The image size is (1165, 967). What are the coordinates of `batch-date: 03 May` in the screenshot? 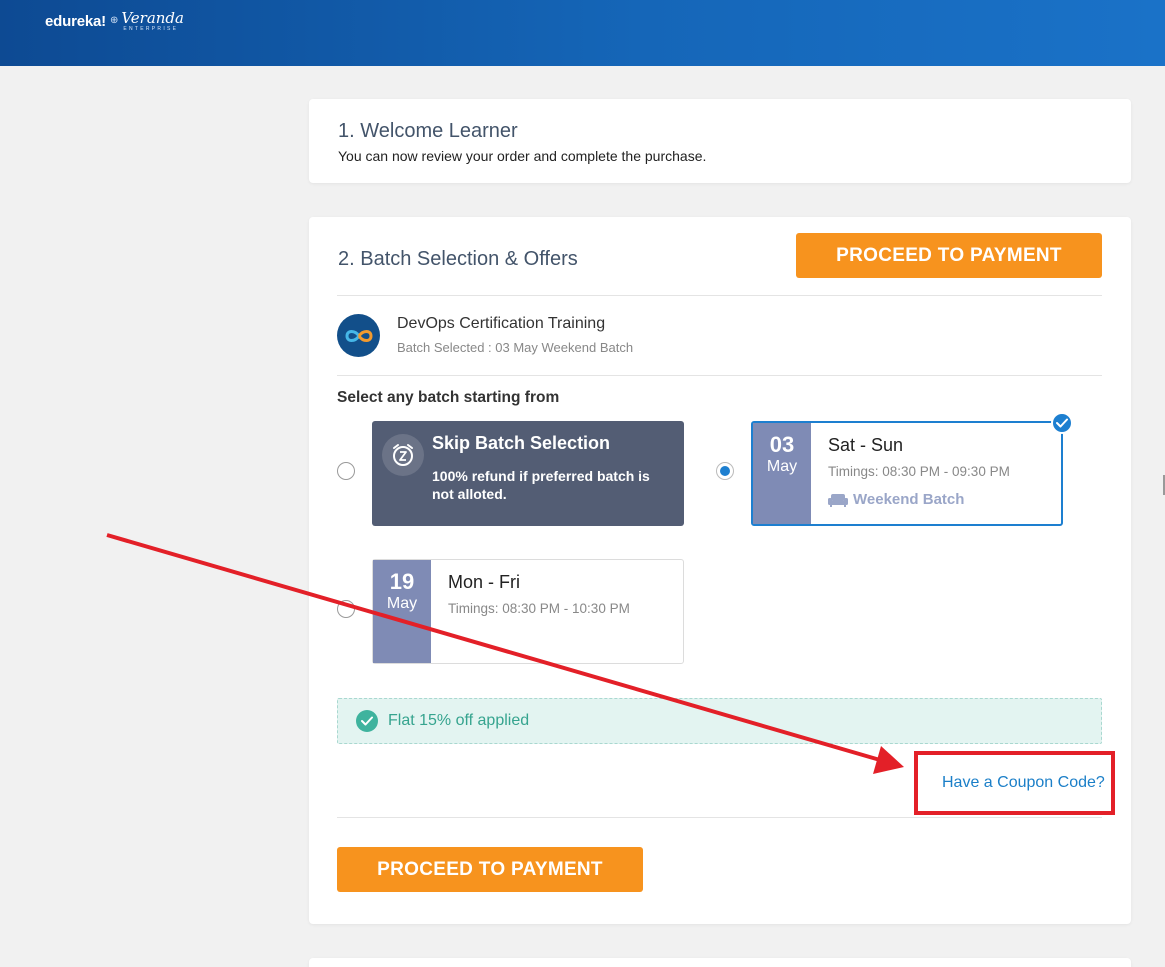 It's located at (782, 473).